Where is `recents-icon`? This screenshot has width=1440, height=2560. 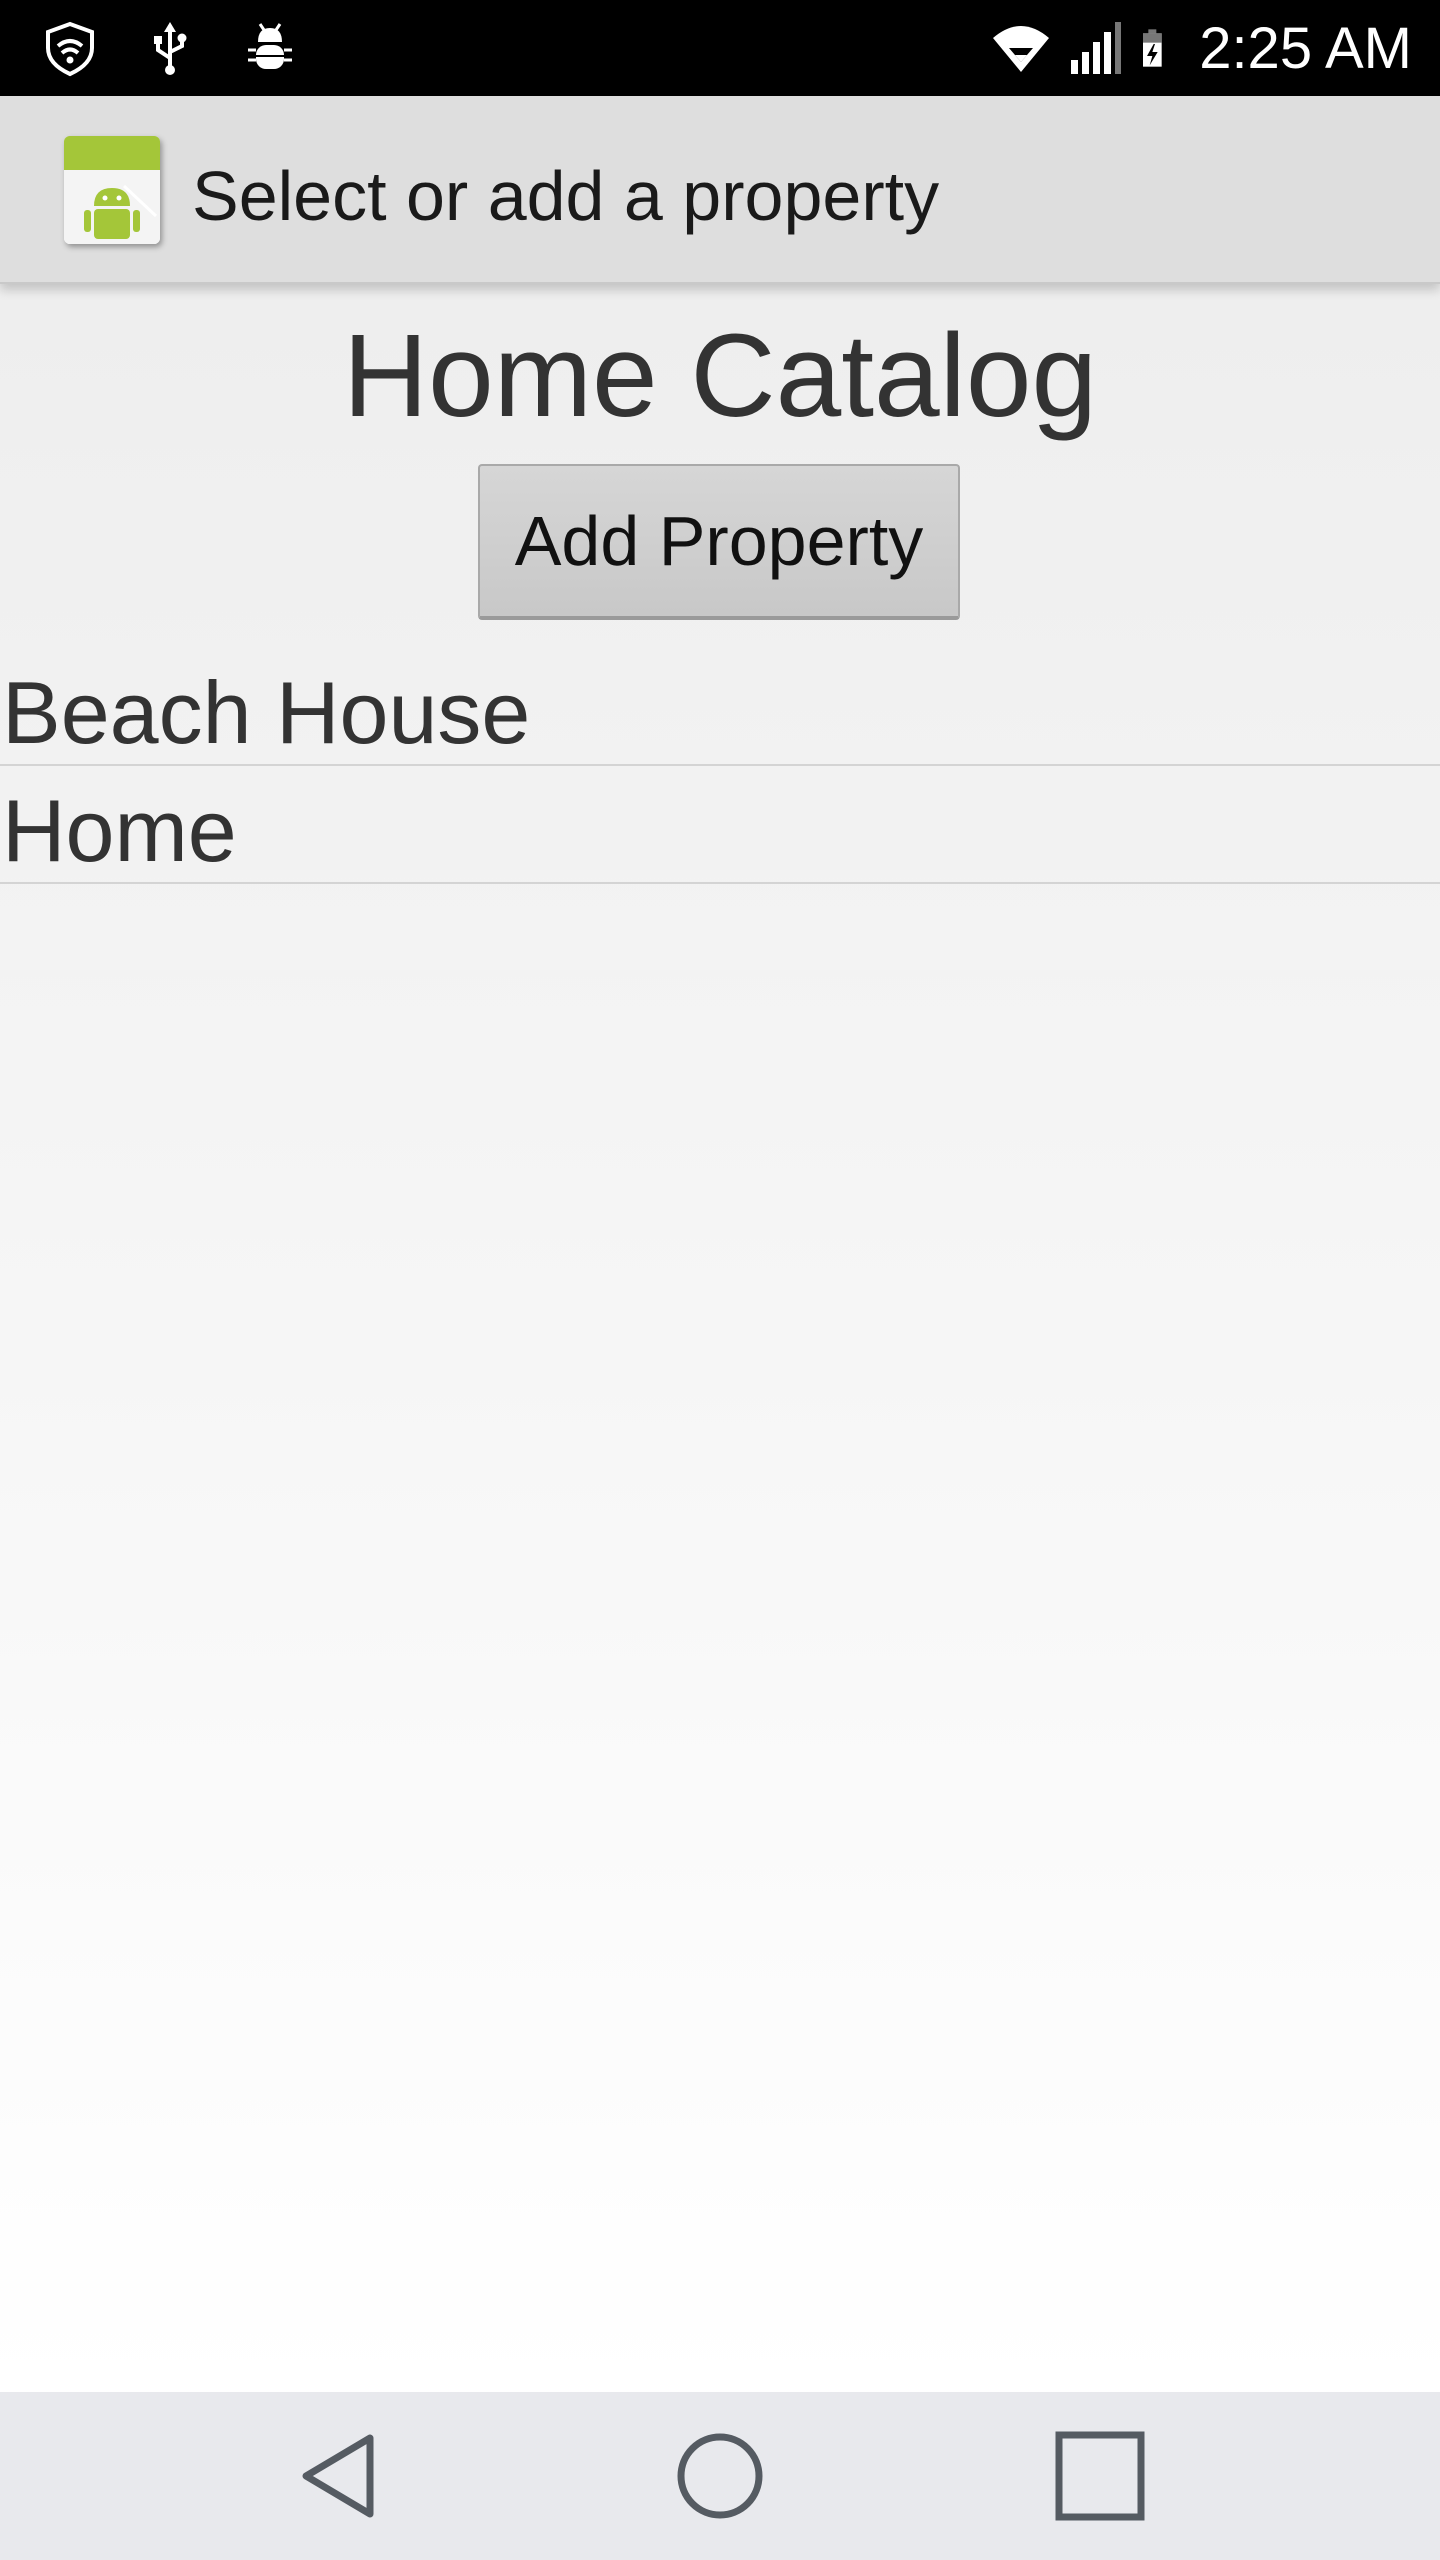 recents-icon is located at coordinates (1100, 2476).